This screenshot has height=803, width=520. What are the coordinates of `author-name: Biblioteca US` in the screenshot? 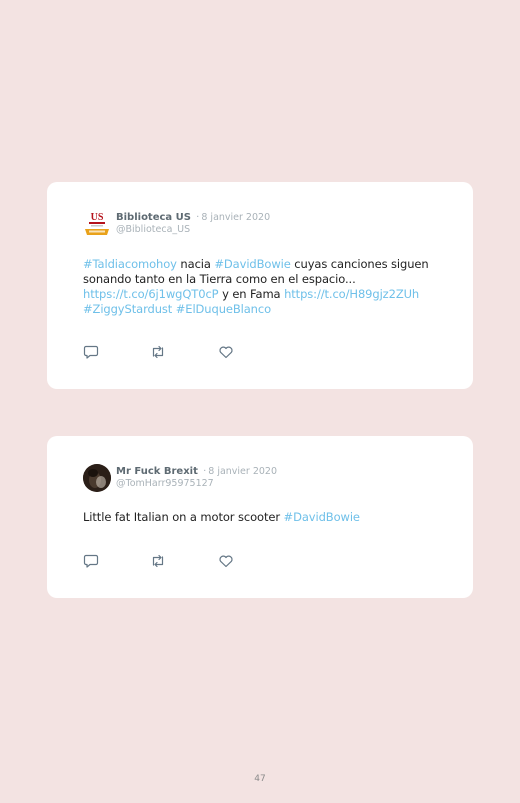 It's located at (153, 217).